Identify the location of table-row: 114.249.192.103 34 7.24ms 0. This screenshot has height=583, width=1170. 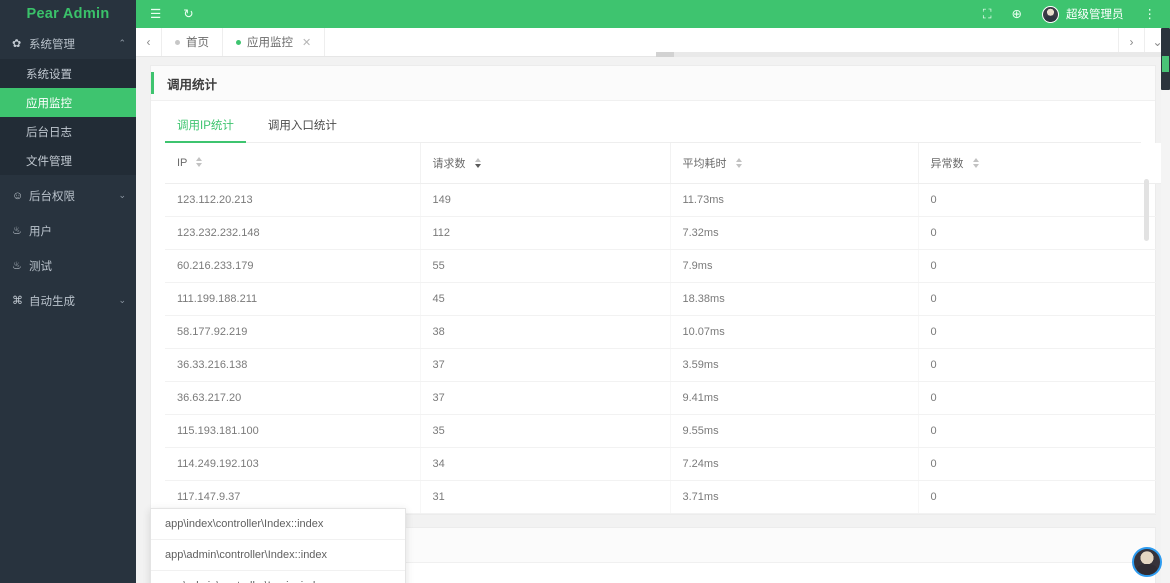
(666, 464).